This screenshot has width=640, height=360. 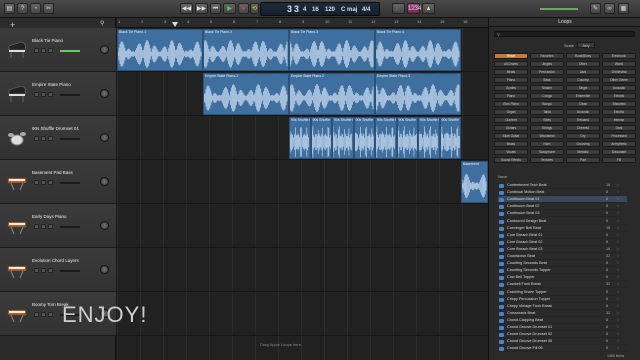 I want to click on list-item: Counting Seconds Beat 8 ☆, so click(x=562, y=264).